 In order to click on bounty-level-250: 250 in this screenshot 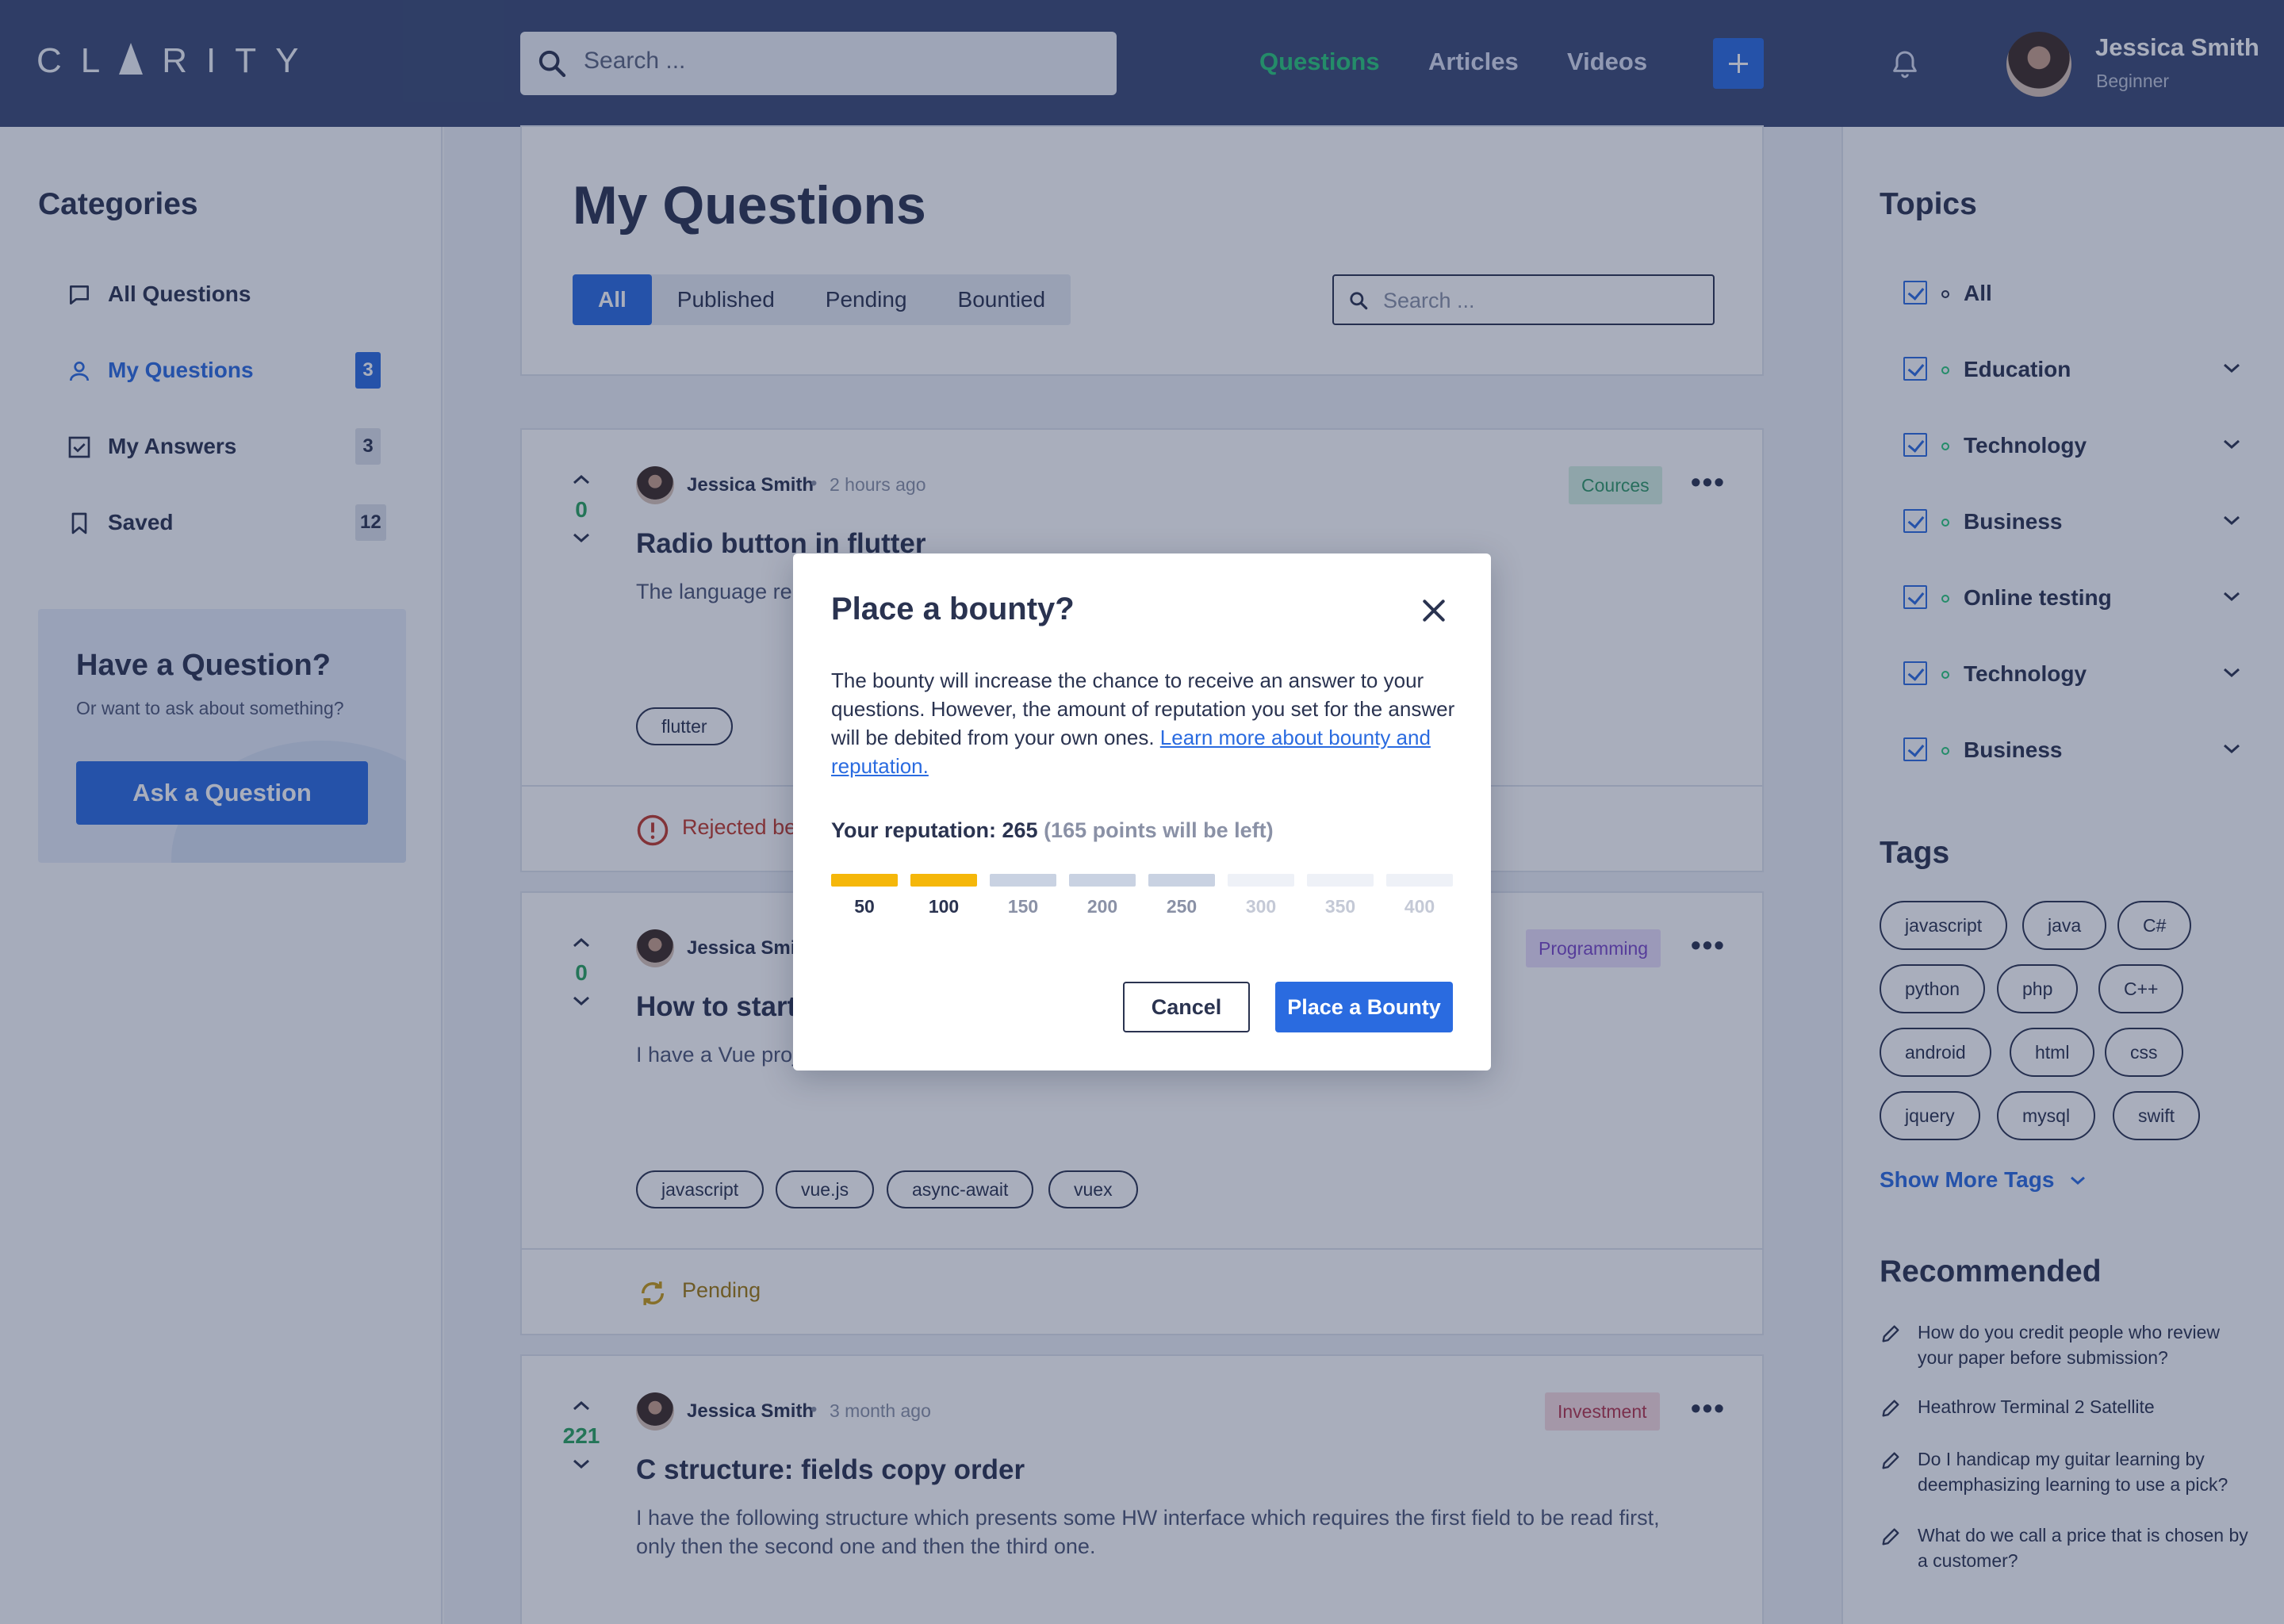, I will do `click(1181, 895)`.